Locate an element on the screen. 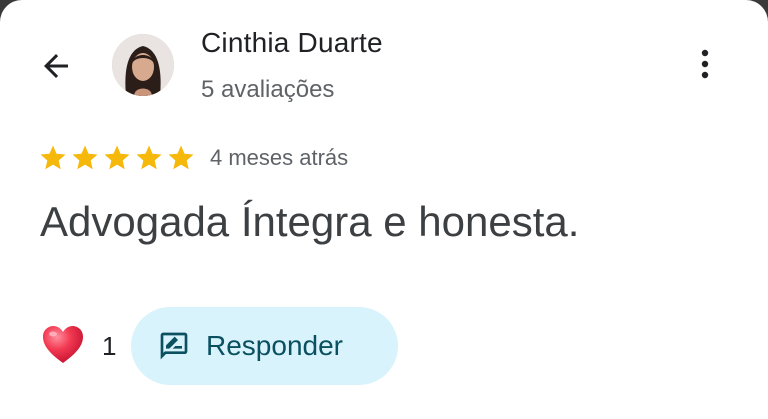 This screenshot has height=419, width=768. like-button is located at coordinates (63, 345).